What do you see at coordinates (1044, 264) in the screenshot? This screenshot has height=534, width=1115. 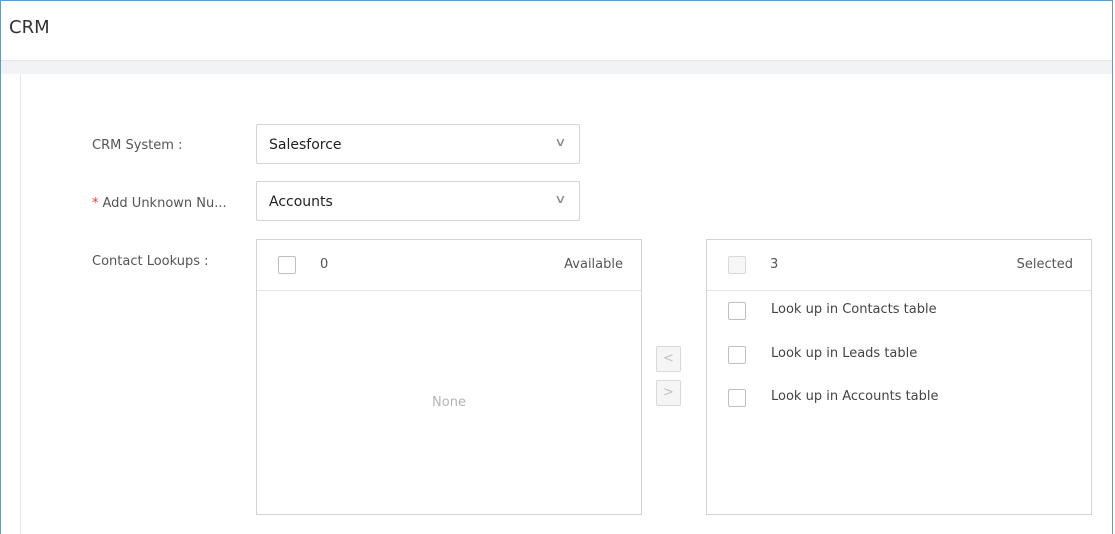 I see `selected-title: Selected` at bounding box center [1044, 264].